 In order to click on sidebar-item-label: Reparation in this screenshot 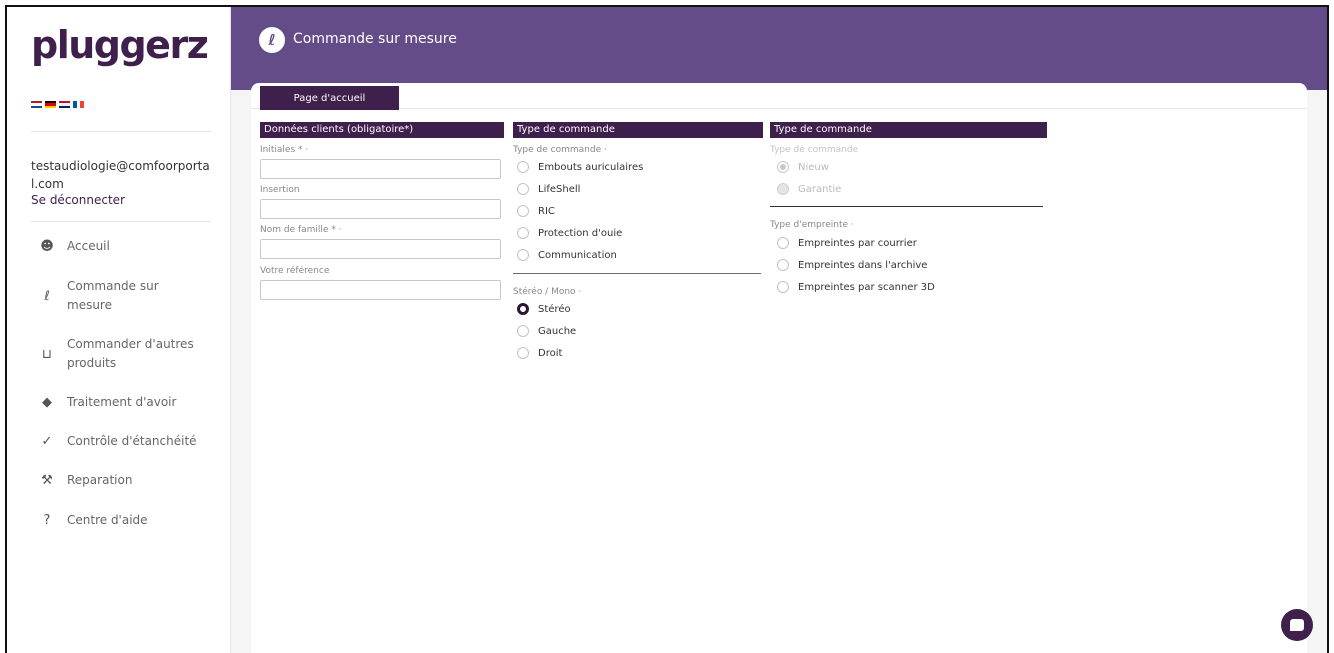, I will do `click(100, 480)`.